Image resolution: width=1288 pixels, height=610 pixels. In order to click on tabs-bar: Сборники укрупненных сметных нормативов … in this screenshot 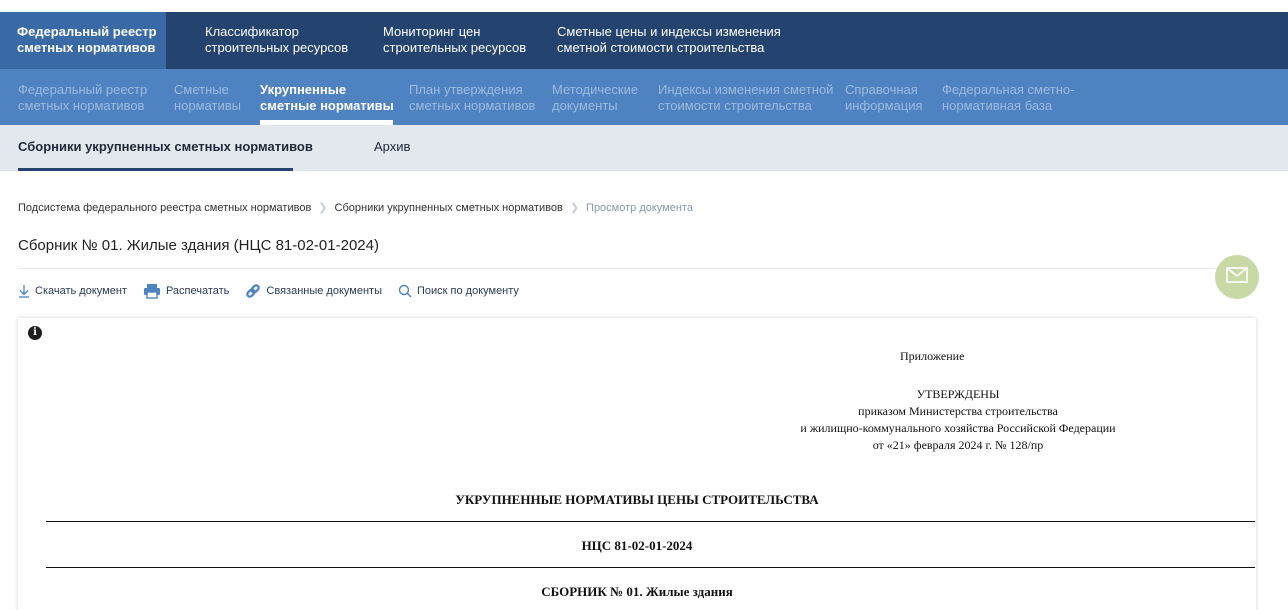, I will do `click(644, 148)`.